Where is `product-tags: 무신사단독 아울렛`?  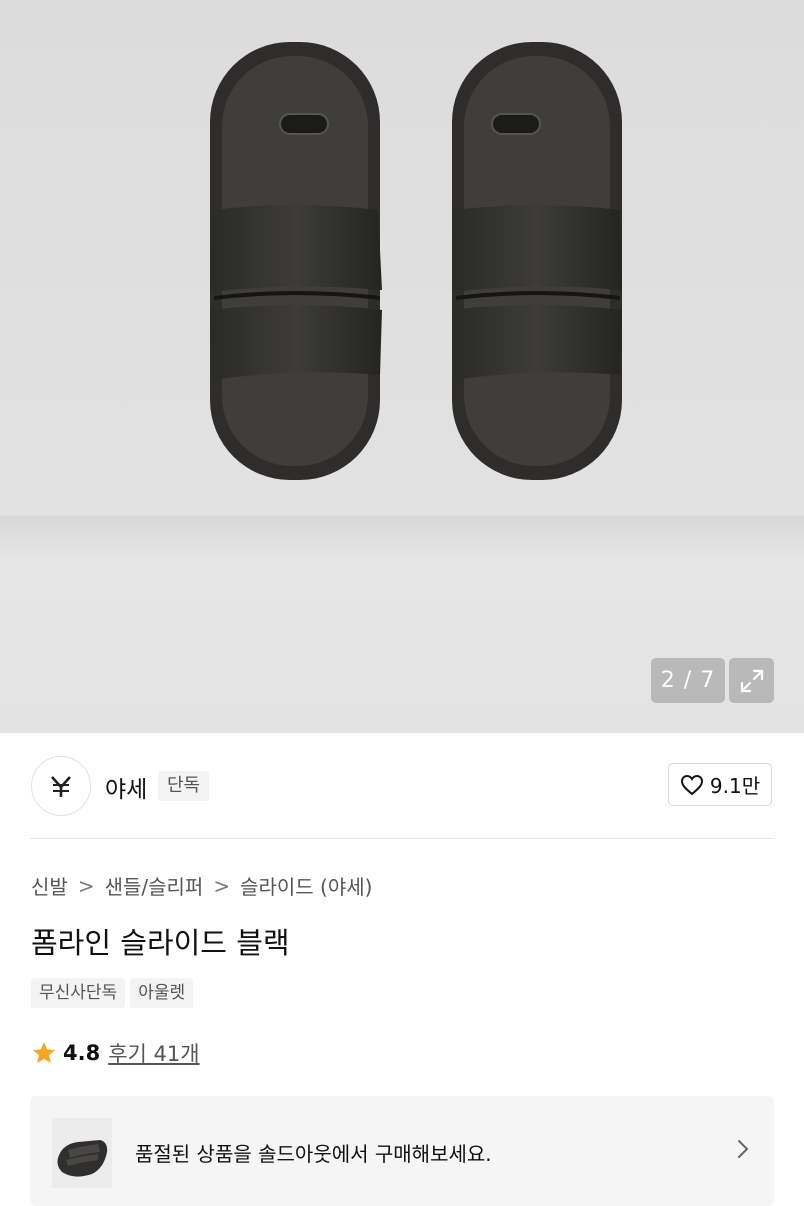 product-tags: 무신사단독 아울렛 is located at coordinates (112, 993).